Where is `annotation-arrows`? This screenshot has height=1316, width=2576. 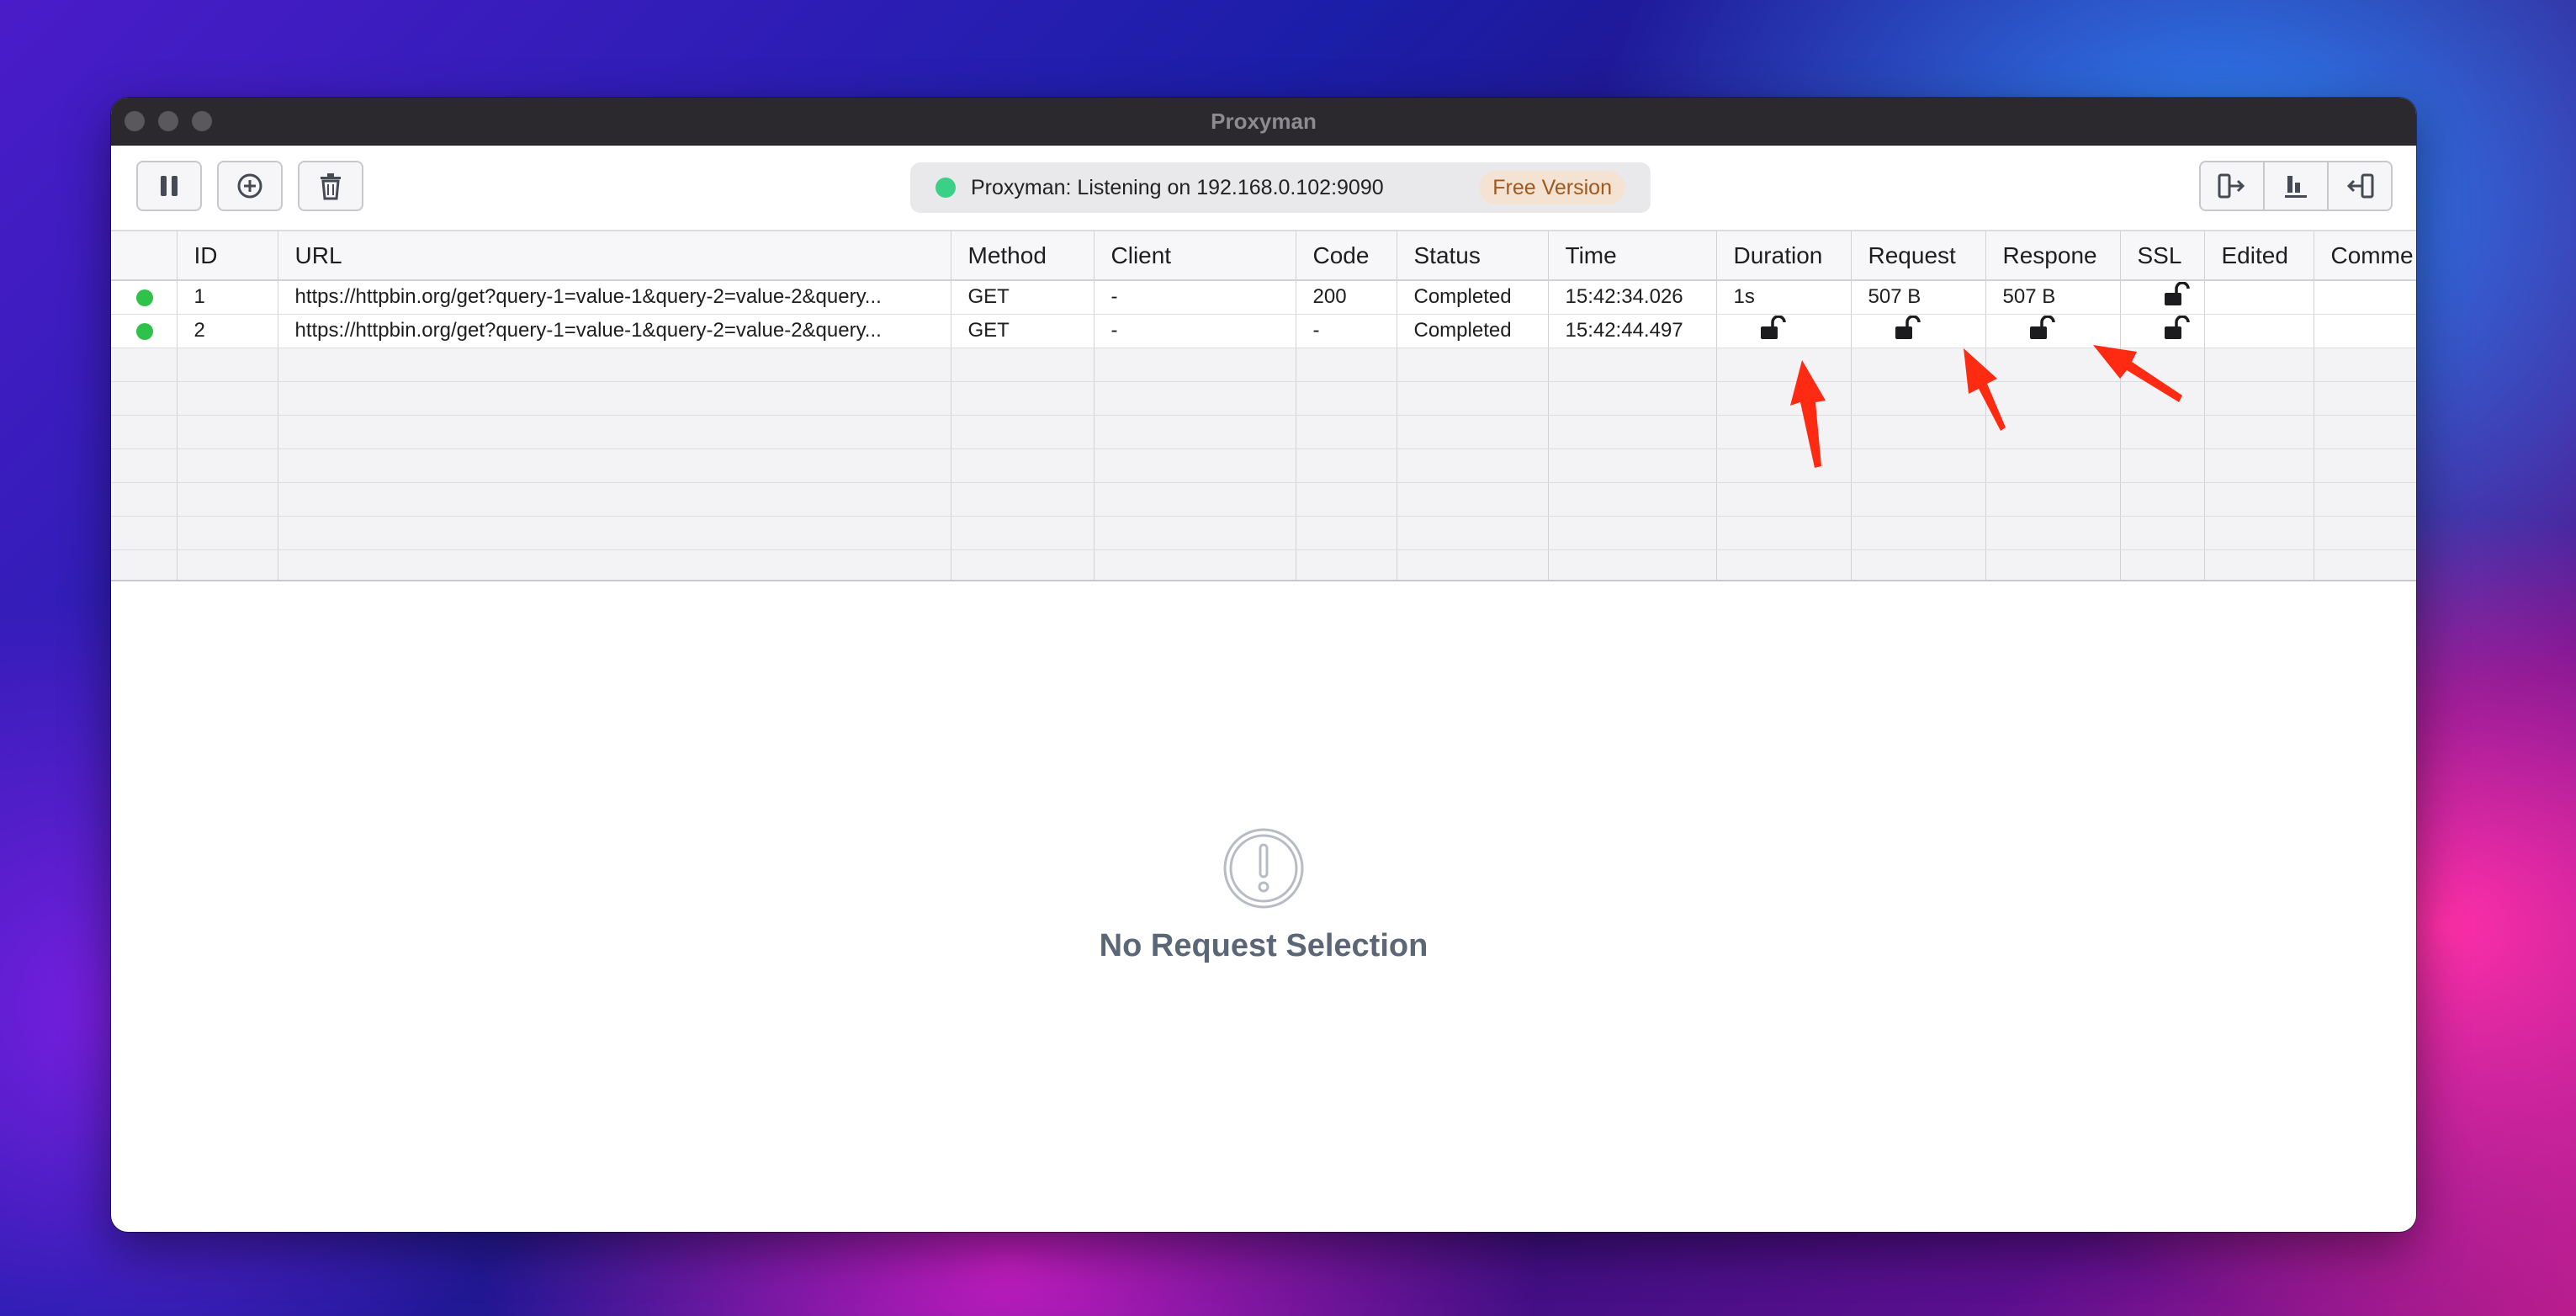 annotation-arrows is located at coordinates (1986, 407).